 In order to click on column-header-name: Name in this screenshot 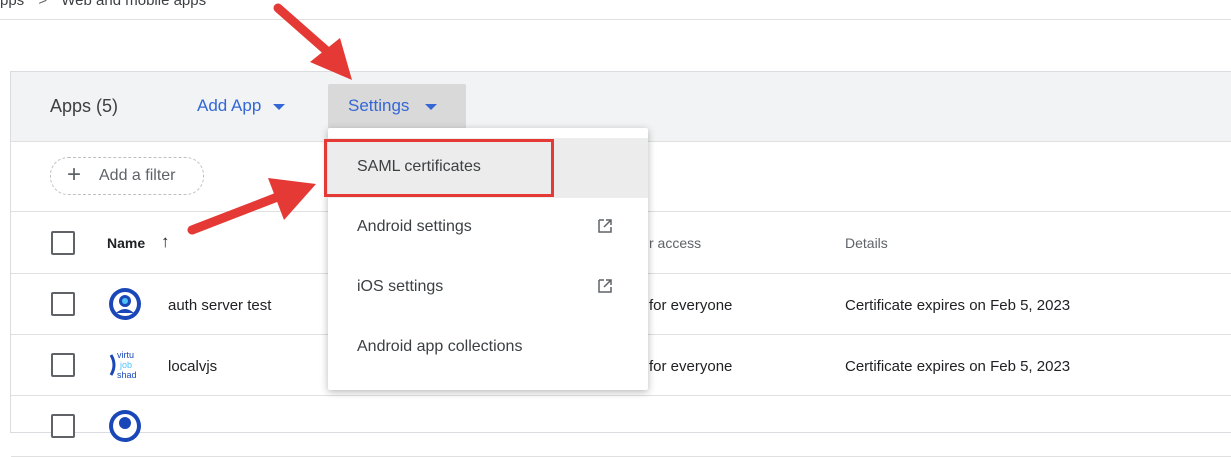, I will do `click(126, 243)`.